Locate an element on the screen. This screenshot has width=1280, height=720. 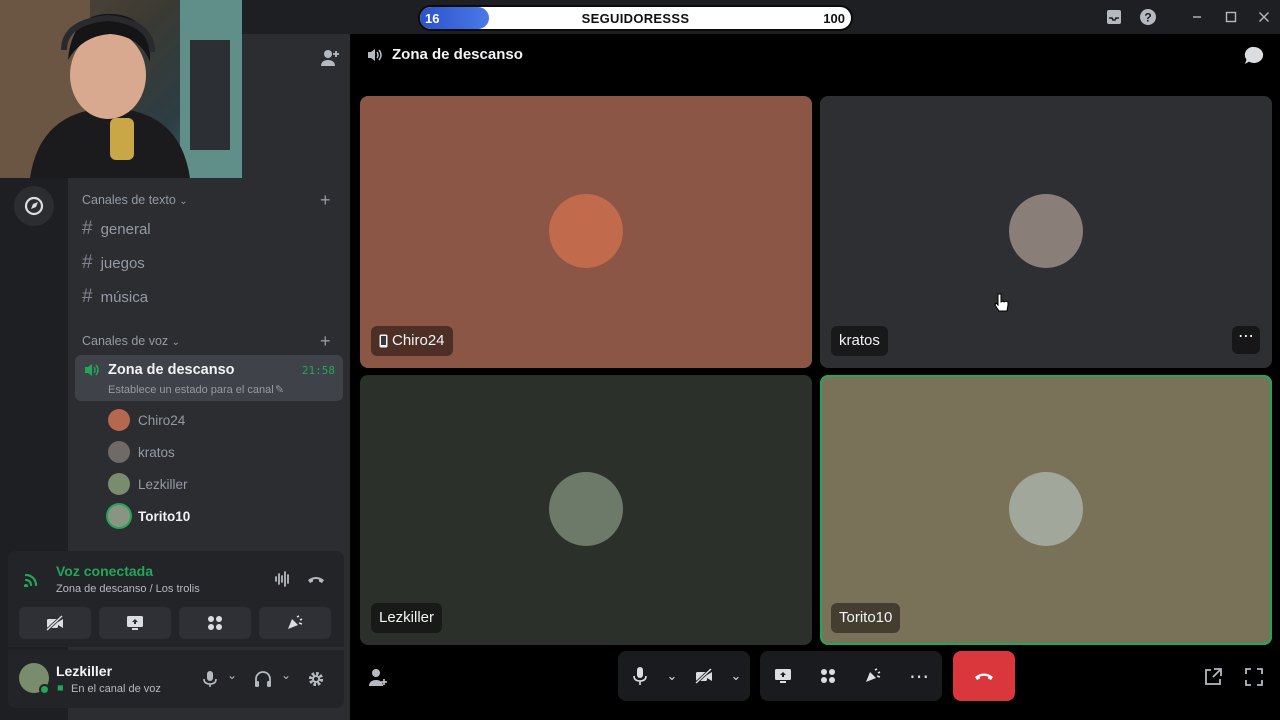
activity-controls: ⋯ is located at coordinates (851, 676).